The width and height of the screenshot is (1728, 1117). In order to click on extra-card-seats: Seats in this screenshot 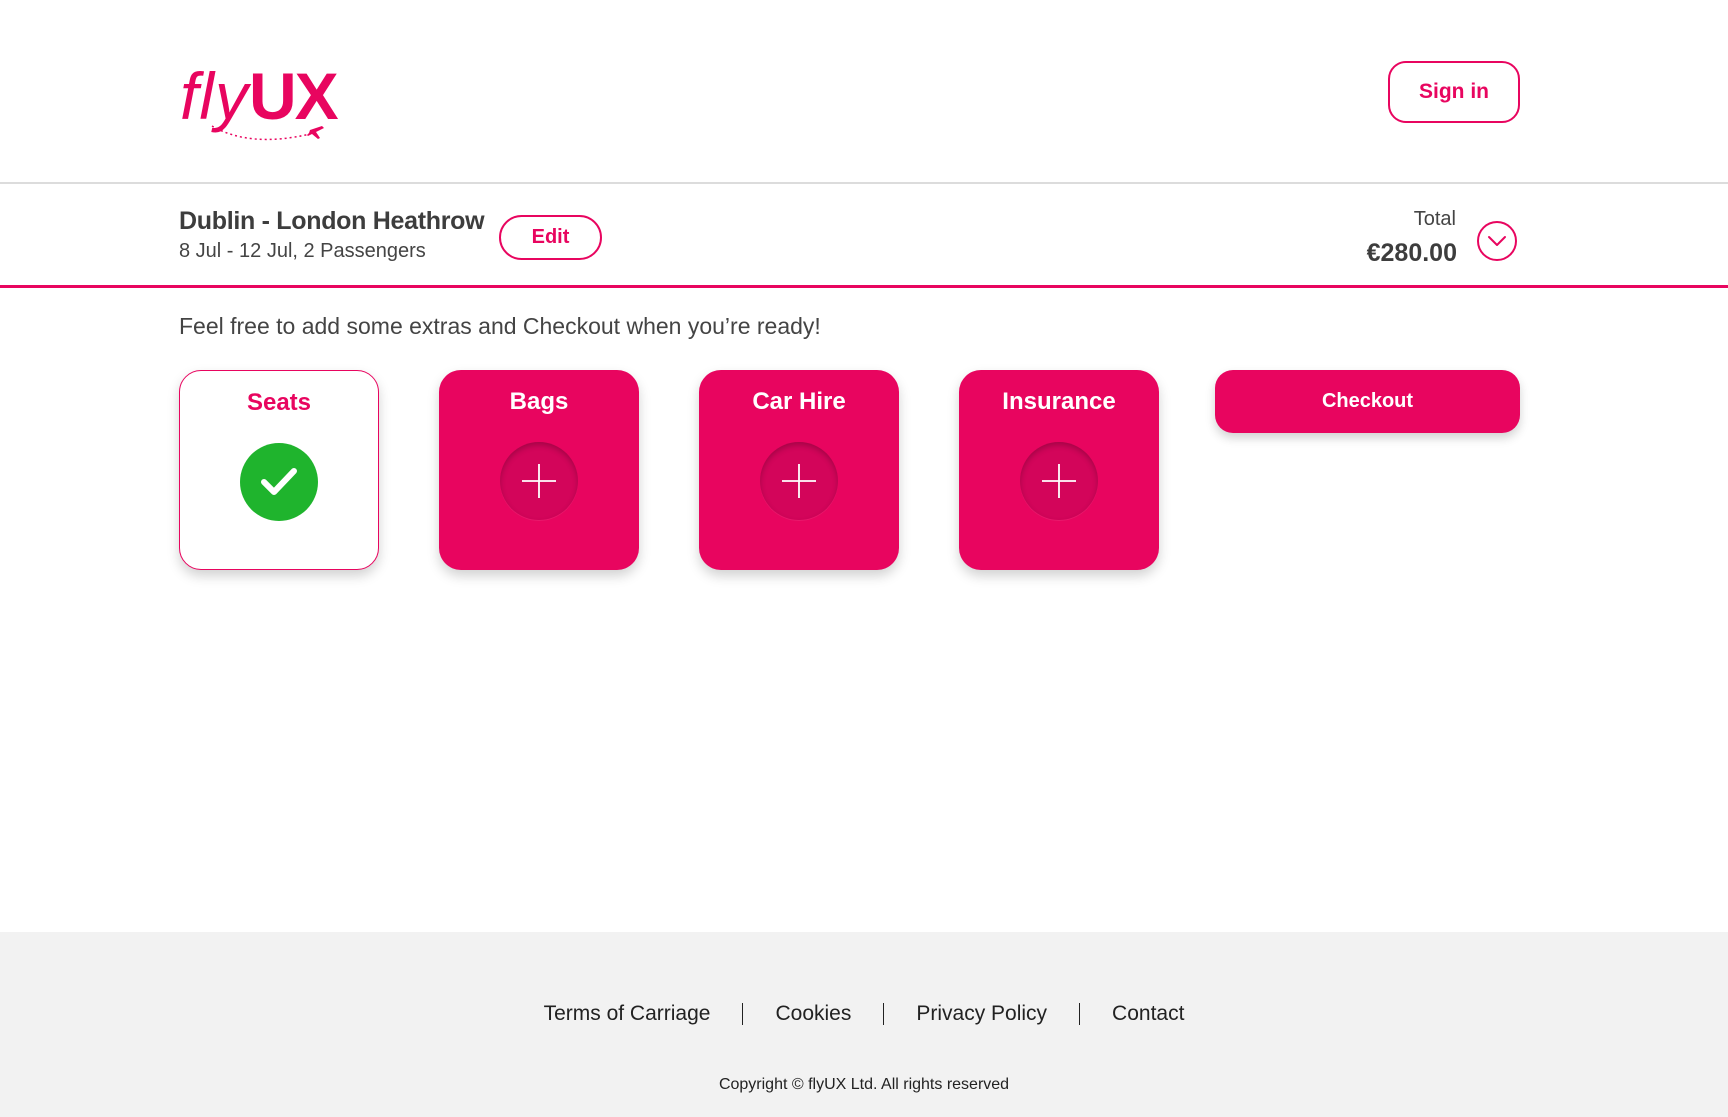, I will do `click(279, 470)`.